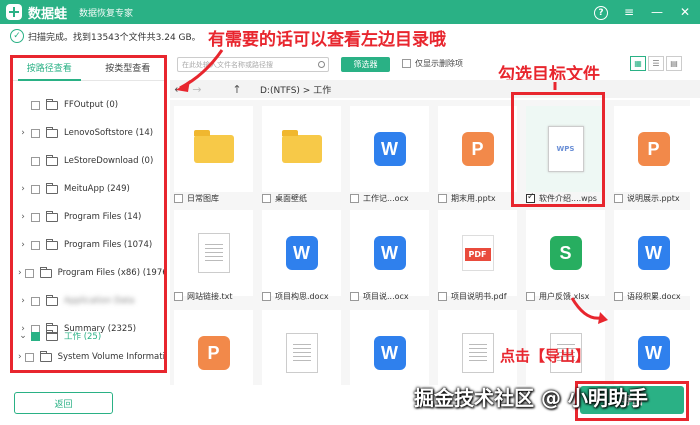 The width and height of the screenshot is (700, 425). Describe the element at coordinates (17, 36) in the screenshot. I see `check-circle-icon: ✓` at that location.